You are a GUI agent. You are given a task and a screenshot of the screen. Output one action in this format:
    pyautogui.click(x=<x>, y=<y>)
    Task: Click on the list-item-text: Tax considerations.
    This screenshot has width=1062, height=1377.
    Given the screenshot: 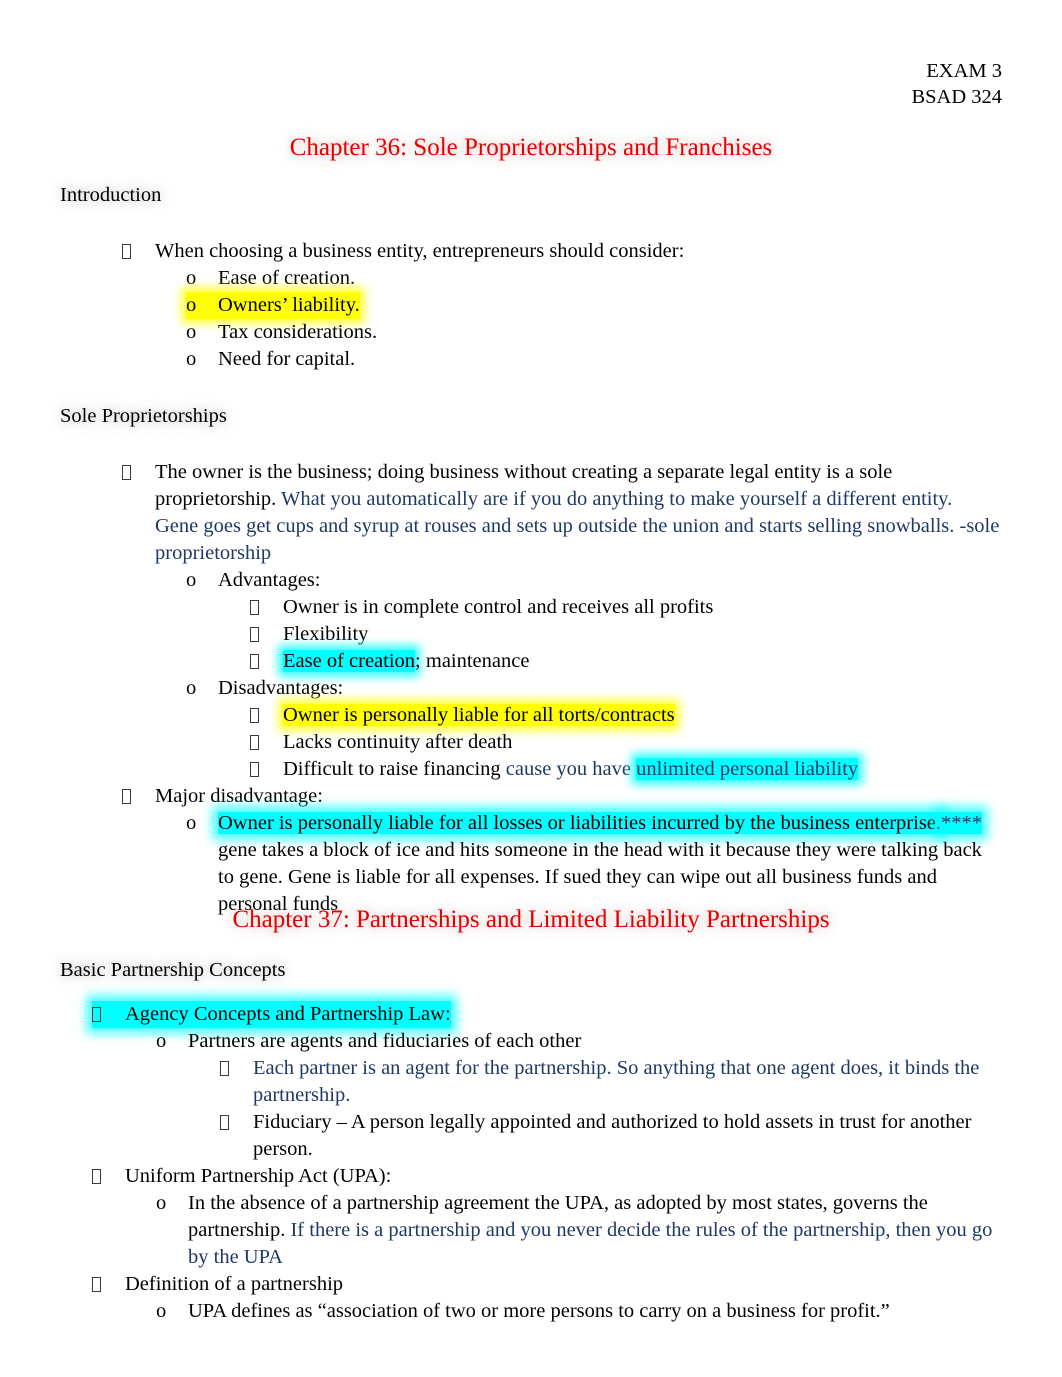 What is the action you would take?
    pyautogui.click(x=298, y=332)
    